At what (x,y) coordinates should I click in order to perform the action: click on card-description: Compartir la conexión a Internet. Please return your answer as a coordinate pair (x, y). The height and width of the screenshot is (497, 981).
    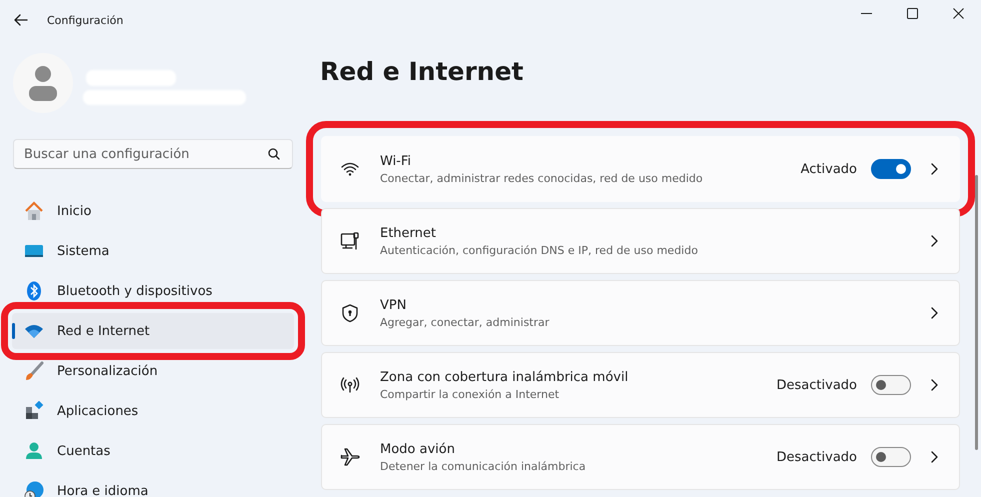
    Looking at the image, I should click on (470, 394).